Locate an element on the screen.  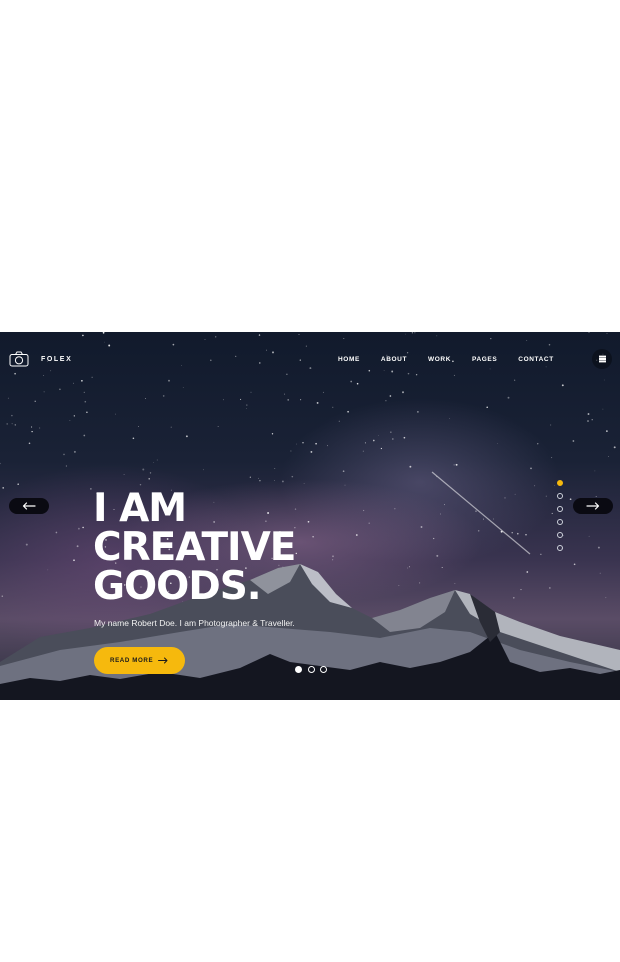
nav-item-home: HOME is located at coordinates (349, 359).